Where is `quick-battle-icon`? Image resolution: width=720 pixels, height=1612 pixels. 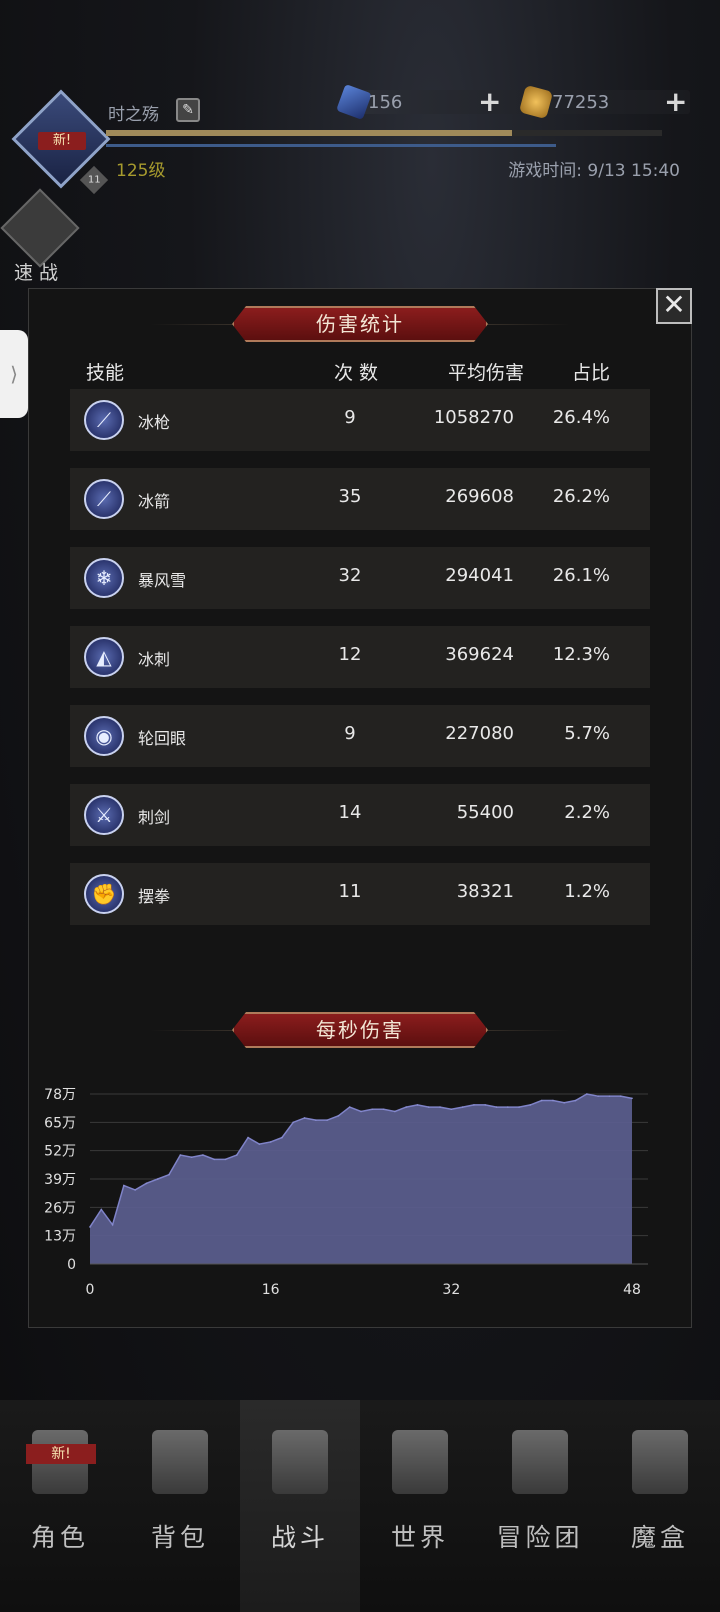
quick-battle-icon is located at coordinates (40, 228).